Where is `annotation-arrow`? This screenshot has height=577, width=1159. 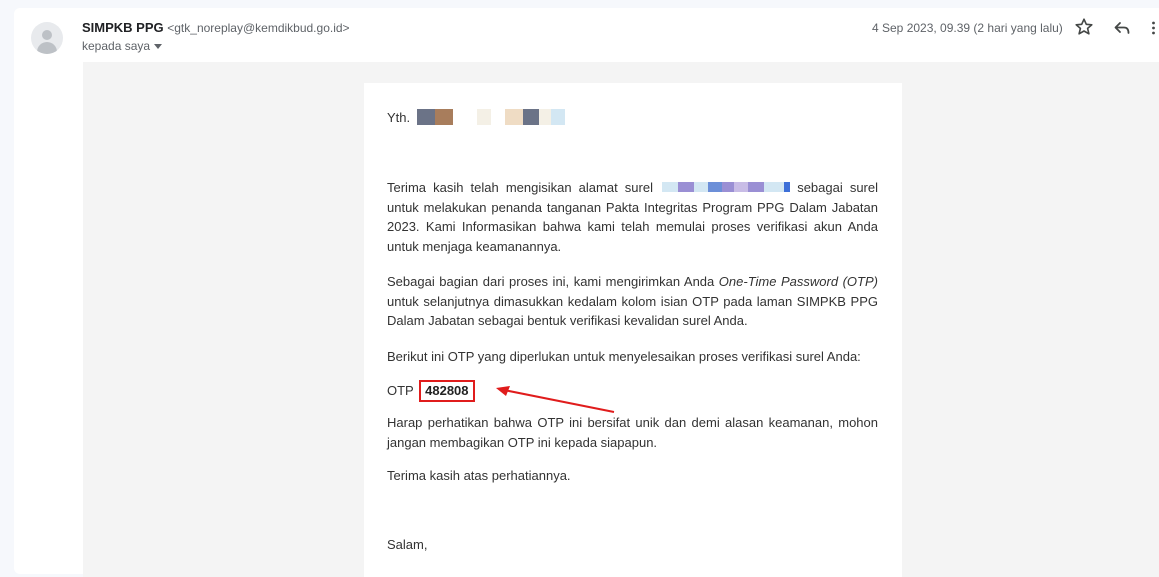 annotation-arrow is located at coordinates (555, 399).